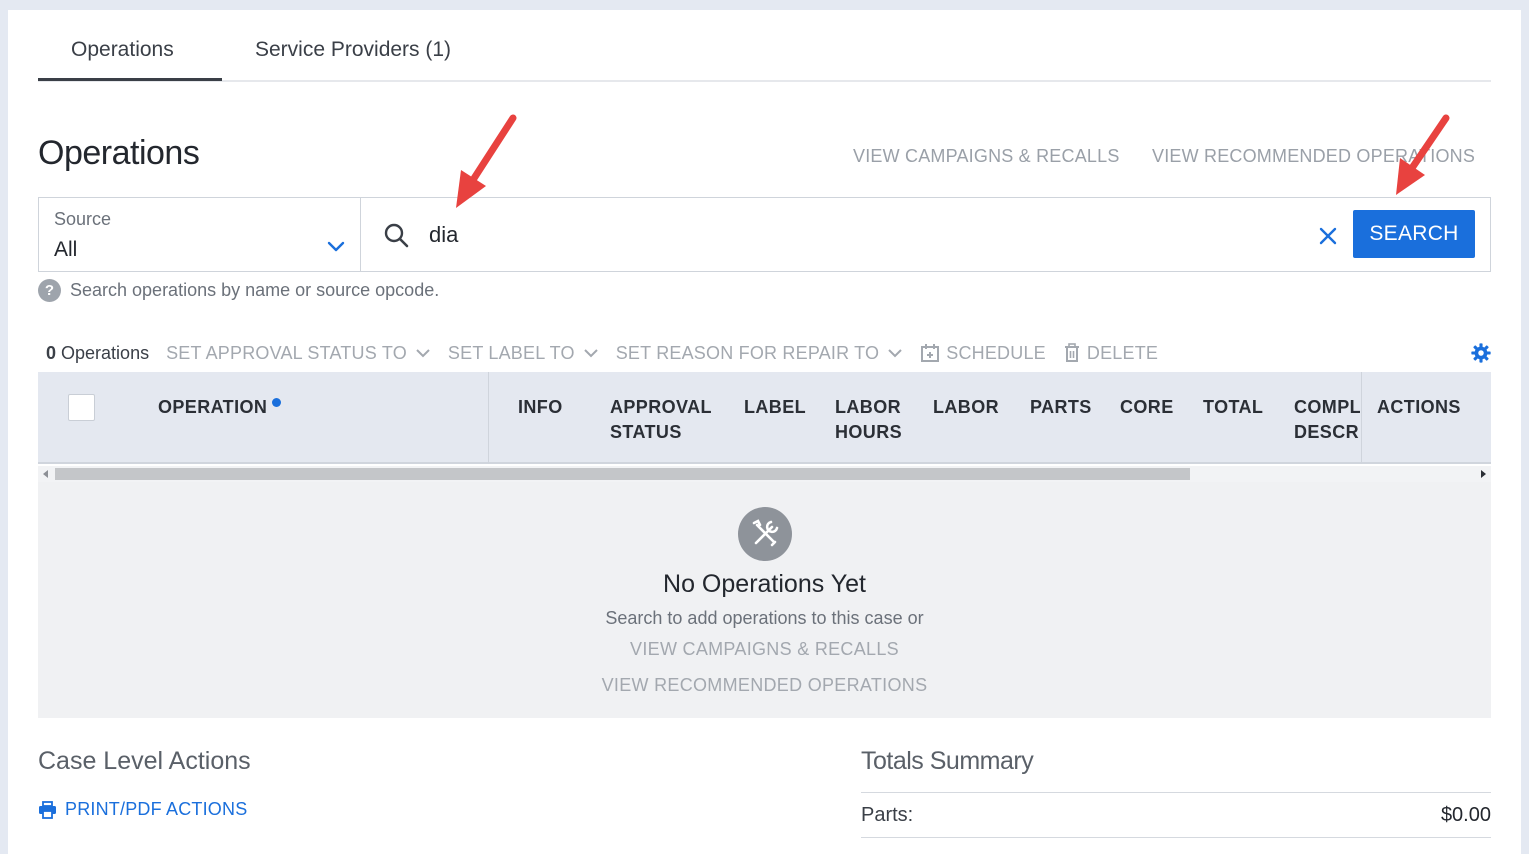 This screenshot has height=854, width=1529. I want to click on empty-state-subtitle: Search to add operations to this case or, so click(764, 618).